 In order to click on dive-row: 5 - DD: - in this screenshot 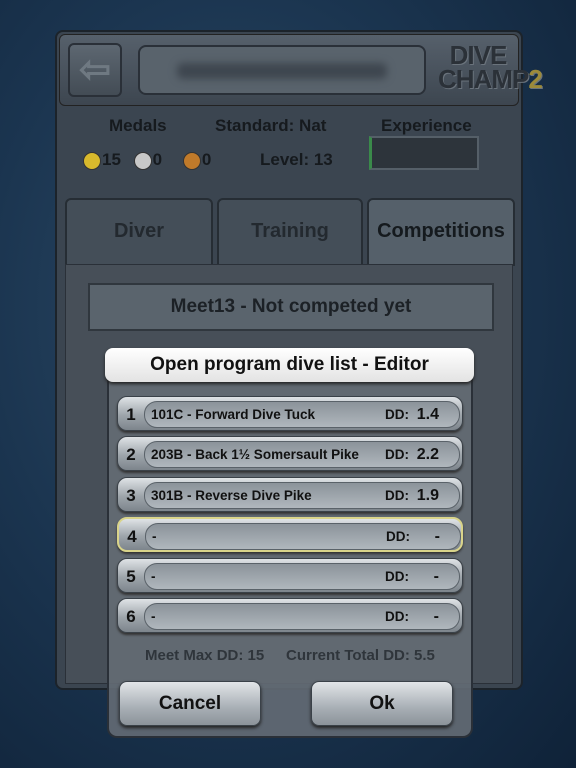, I will do `click(290, 575)`.